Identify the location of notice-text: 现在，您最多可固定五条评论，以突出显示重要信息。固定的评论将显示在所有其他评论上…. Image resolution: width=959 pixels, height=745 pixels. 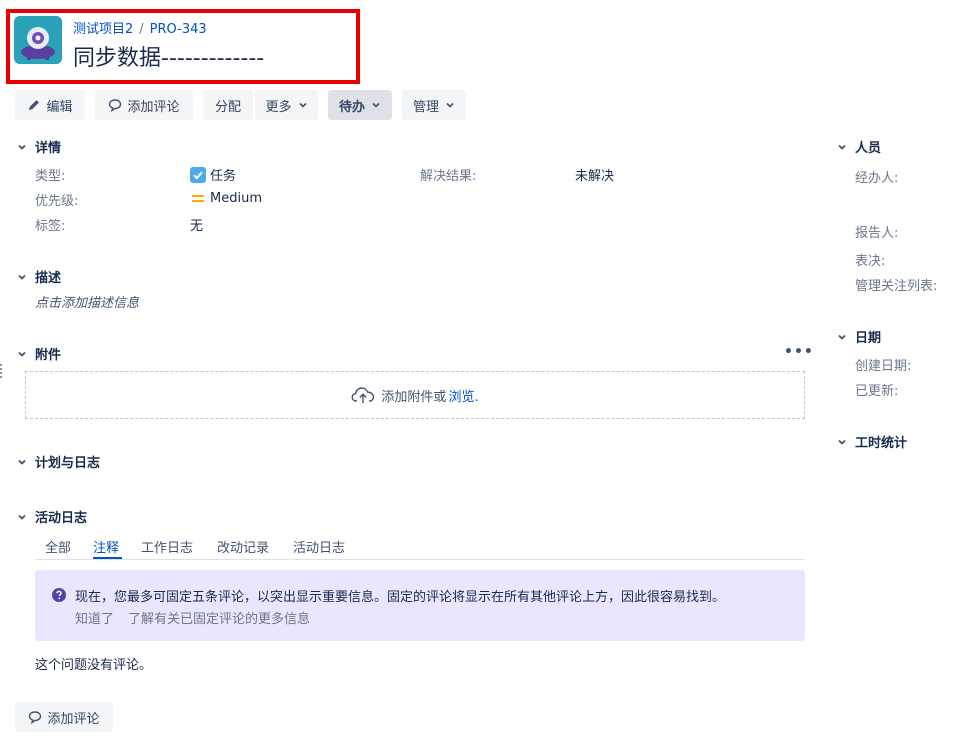
(400, 597).